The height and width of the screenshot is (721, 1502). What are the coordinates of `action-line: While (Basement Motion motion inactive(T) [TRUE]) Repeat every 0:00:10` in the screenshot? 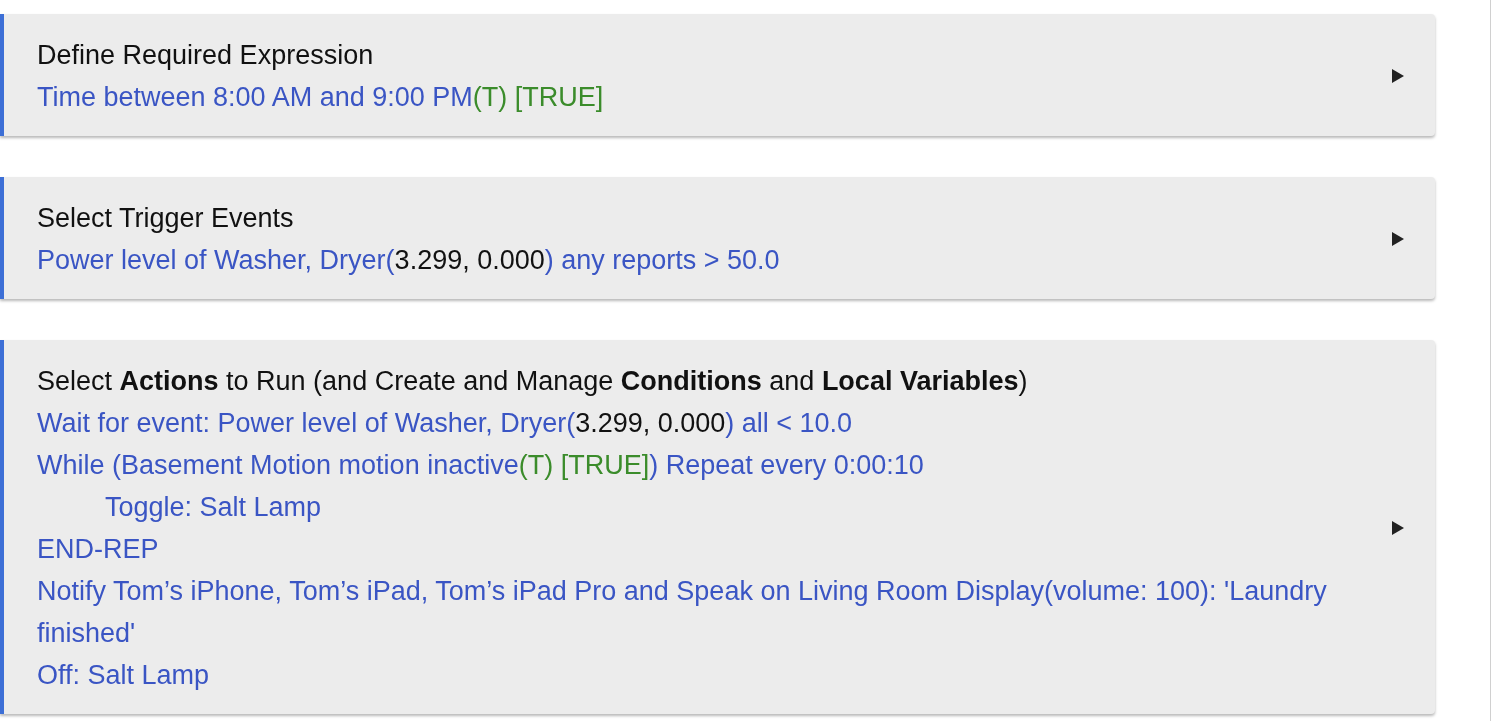 It's located at (714, 465).